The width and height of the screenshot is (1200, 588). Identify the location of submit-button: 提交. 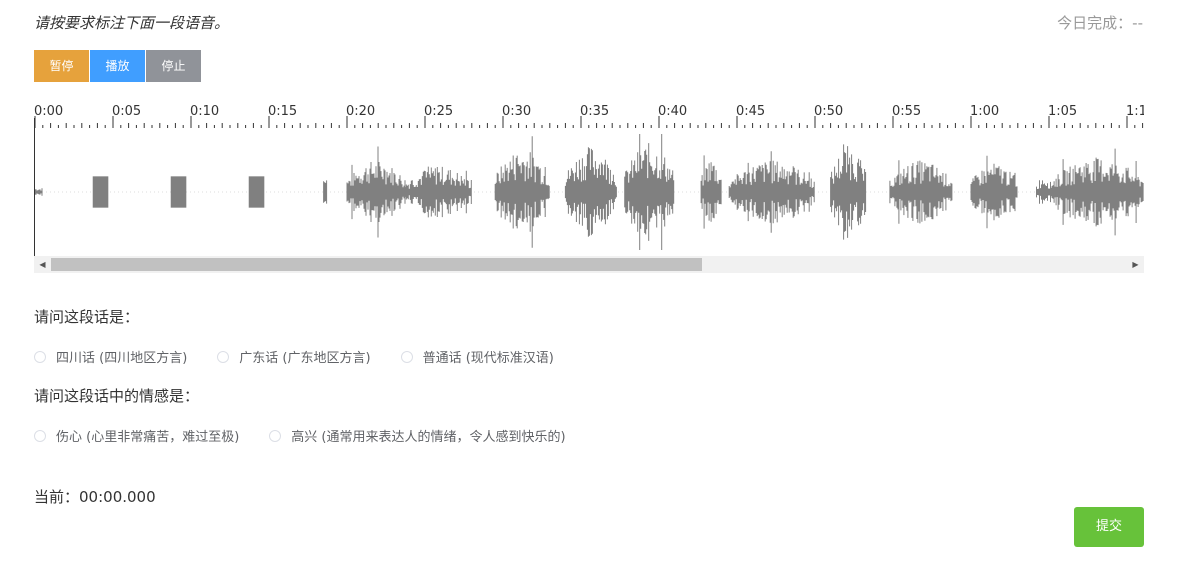
(1109, 527).